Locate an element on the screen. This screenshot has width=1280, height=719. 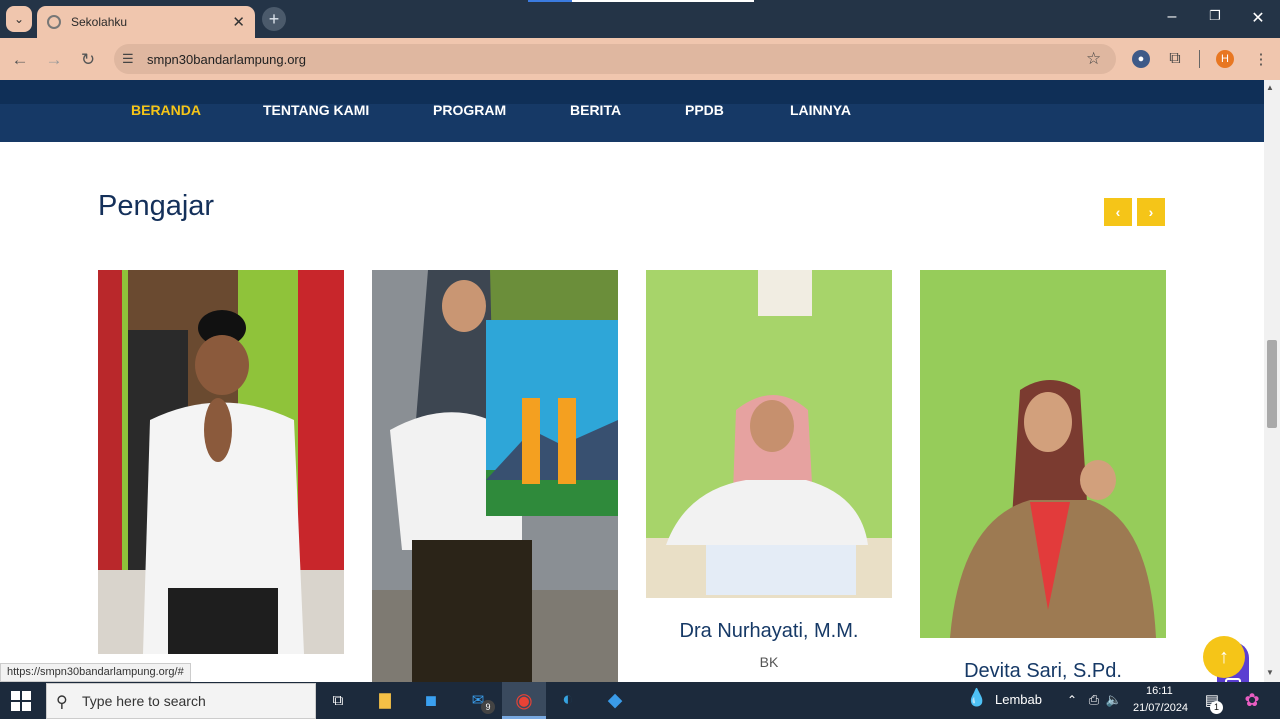
navbar-top-band is located at coordinates (632, 92).